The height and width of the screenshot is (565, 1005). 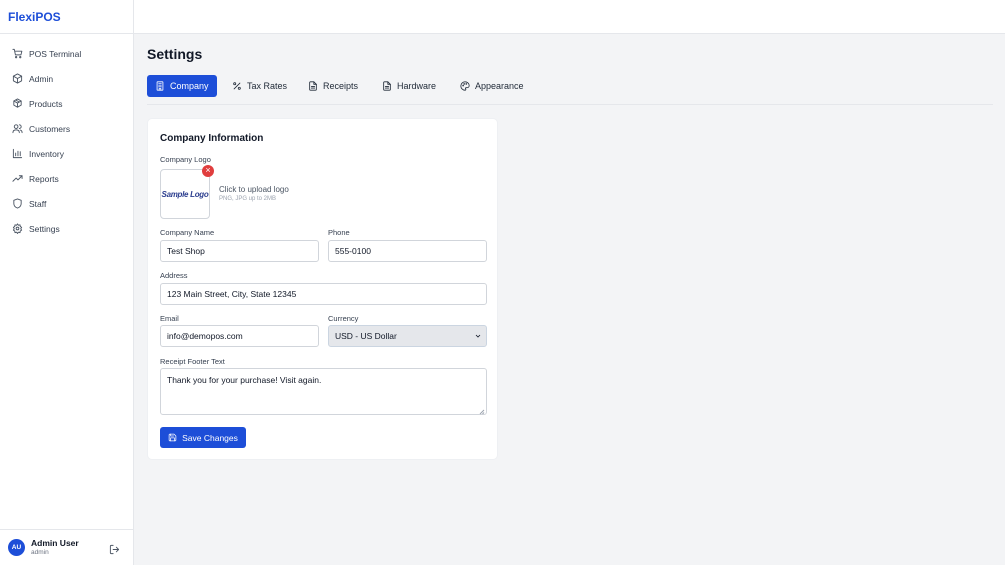 I want to click on logout-icon, so click(x=114, y=548).